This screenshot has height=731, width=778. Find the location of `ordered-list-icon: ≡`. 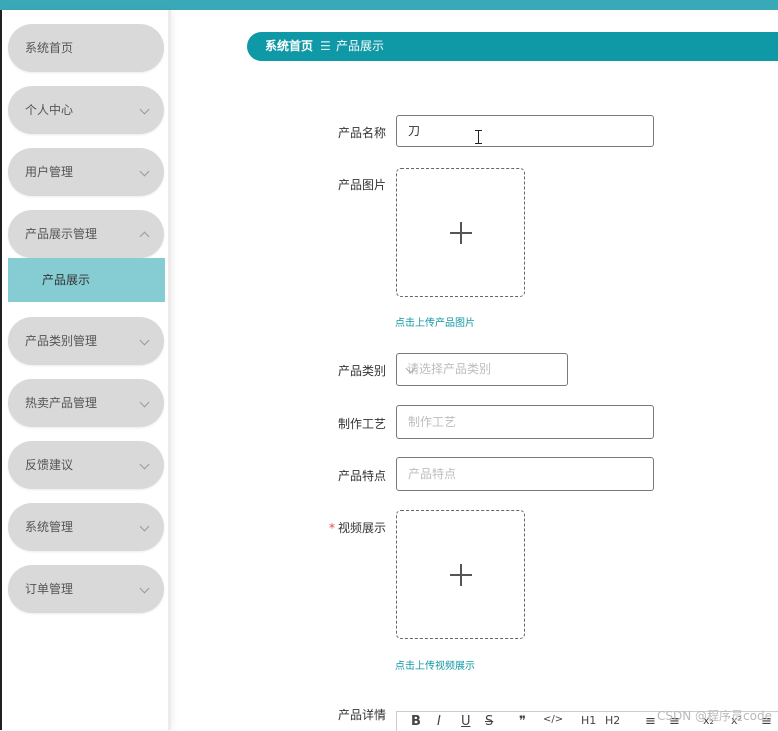

ordered-list-icon: ≡ is located at coordinates (650, 721).